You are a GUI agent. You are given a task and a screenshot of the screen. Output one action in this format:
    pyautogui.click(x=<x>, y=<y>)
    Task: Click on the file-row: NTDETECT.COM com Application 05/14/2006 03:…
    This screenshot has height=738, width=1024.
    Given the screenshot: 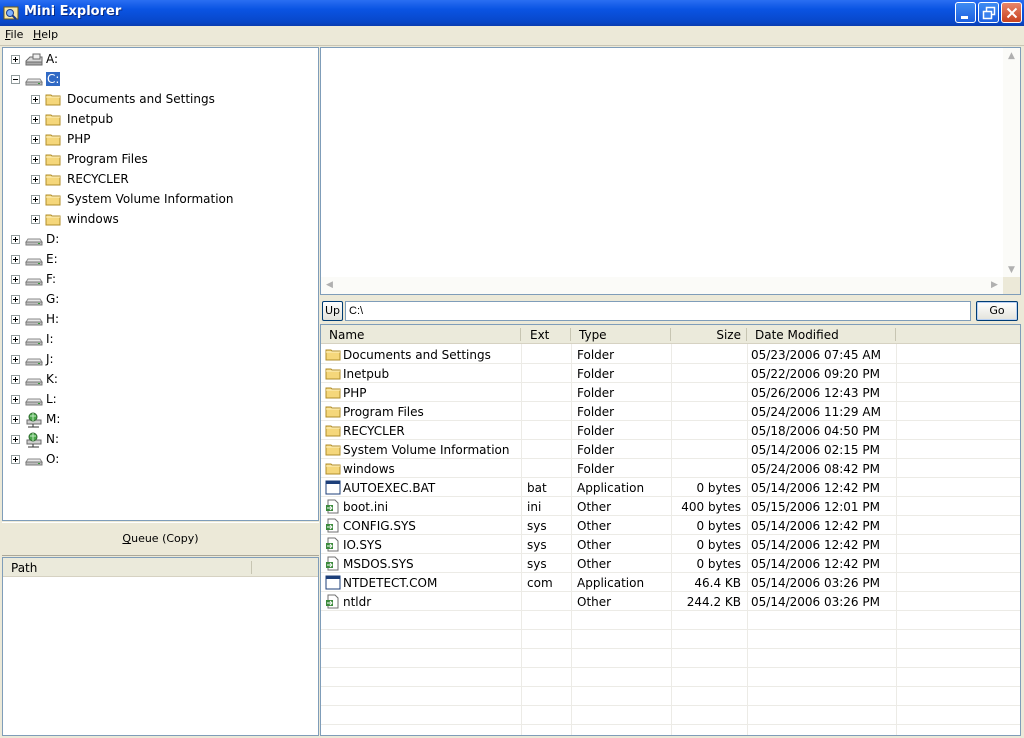 What is the action you would take?
    pyautogui.click(x=670, y=582)
    